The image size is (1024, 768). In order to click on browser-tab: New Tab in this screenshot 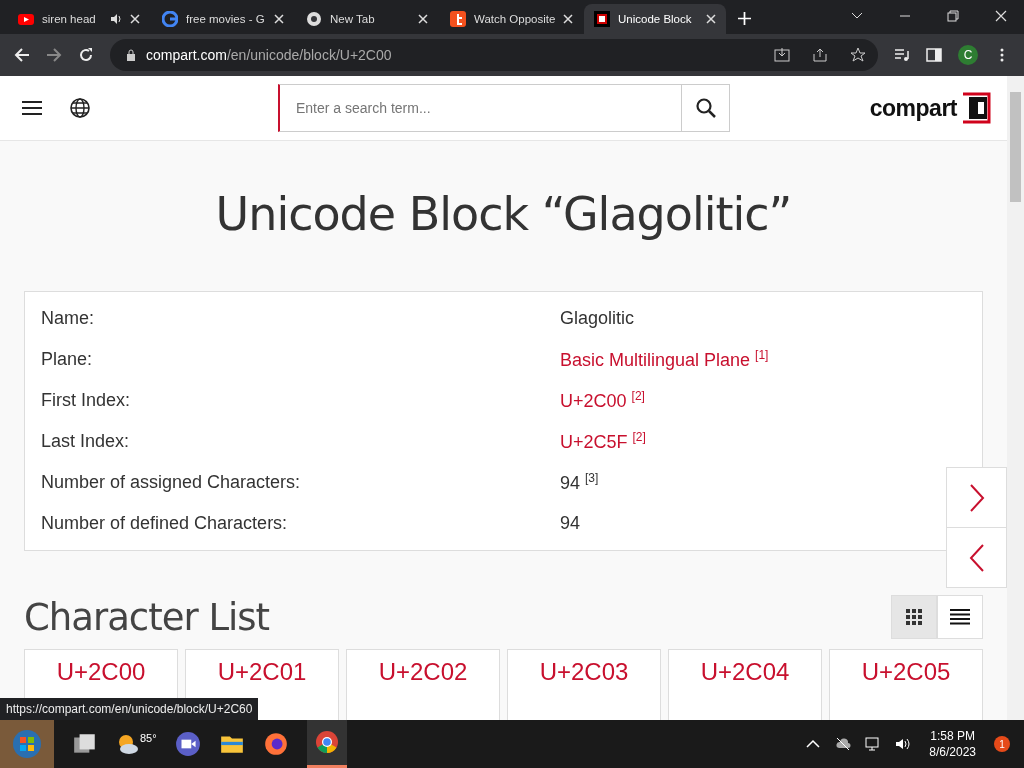, I will do `click(367, 19)`.